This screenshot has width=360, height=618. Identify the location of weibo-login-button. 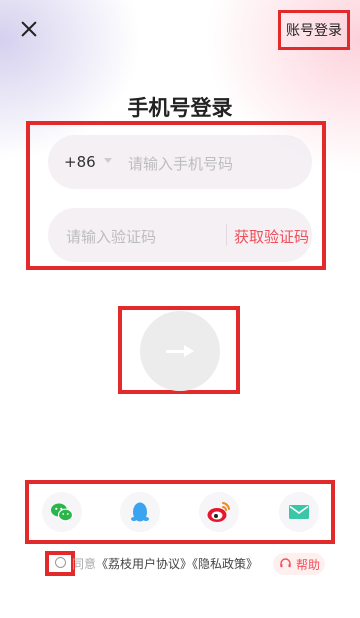
(219, 512).